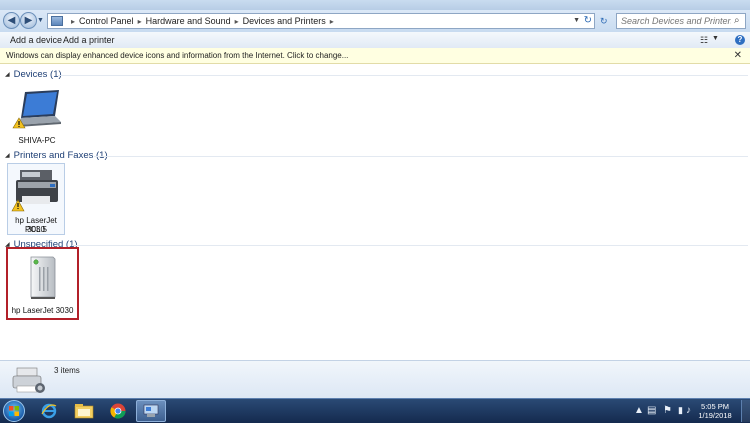 The height and width of the screenshot is (424, 750). Describe the element at coordinates (34, 191) in the screenshot. I see `multifunction-printer-warning-icon` at that location.